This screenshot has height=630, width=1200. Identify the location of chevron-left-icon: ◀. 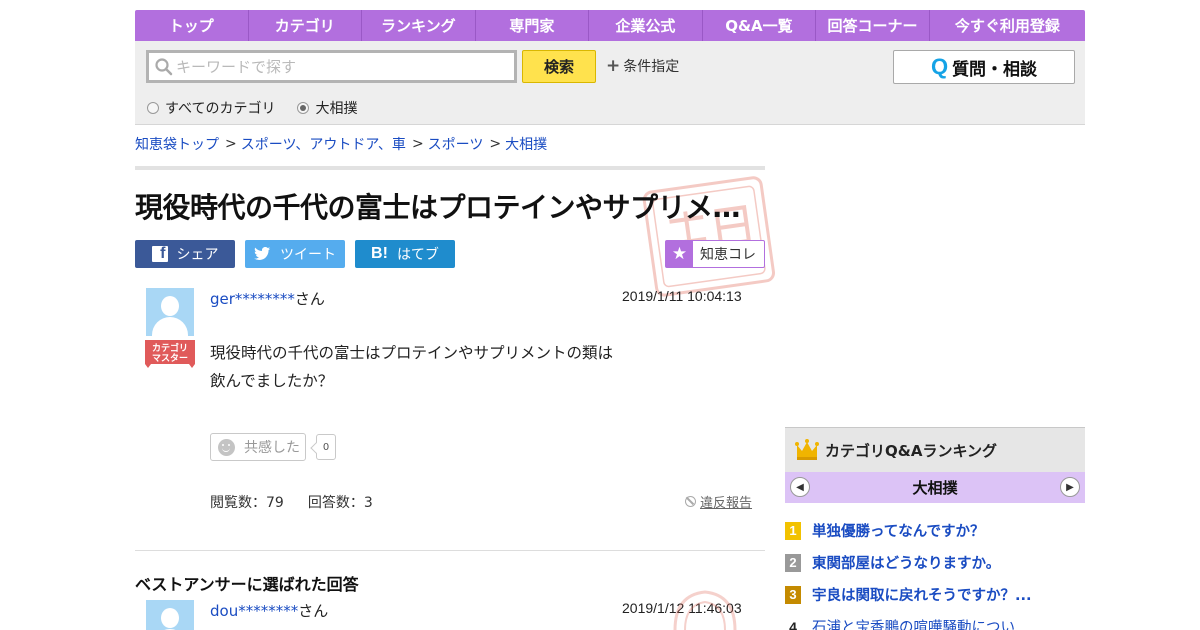
(800, 487).